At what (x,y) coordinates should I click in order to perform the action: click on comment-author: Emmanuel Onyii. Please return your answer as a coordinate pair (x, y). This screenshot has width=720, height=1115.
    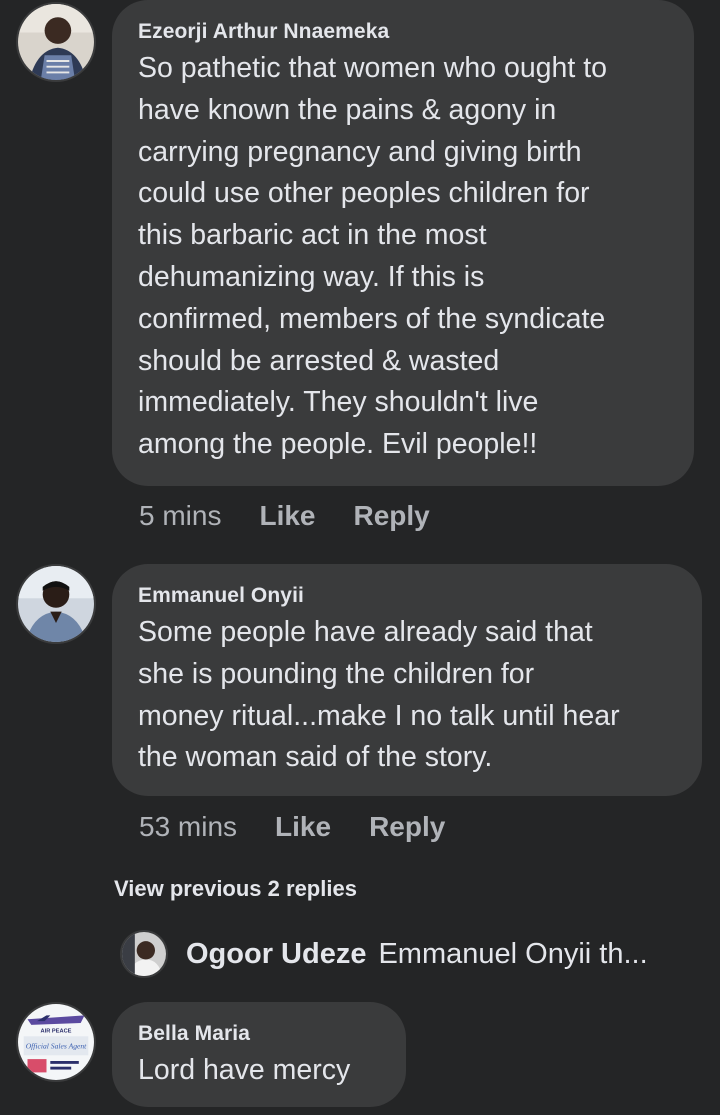
    Looking at the image, I should click on (407, 596).